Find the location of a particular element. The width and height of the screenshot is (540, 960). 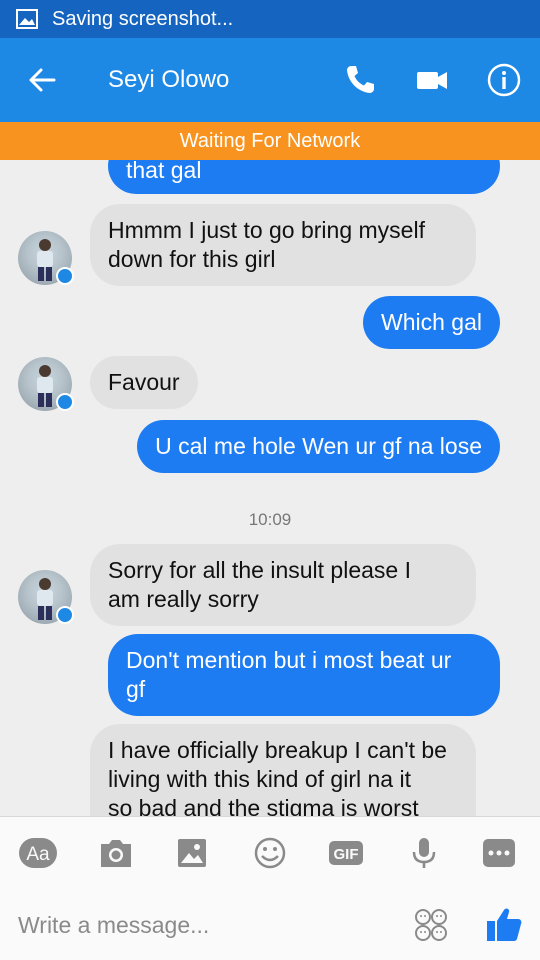

incoming-message: Favour is located at coordinates (144, 382).